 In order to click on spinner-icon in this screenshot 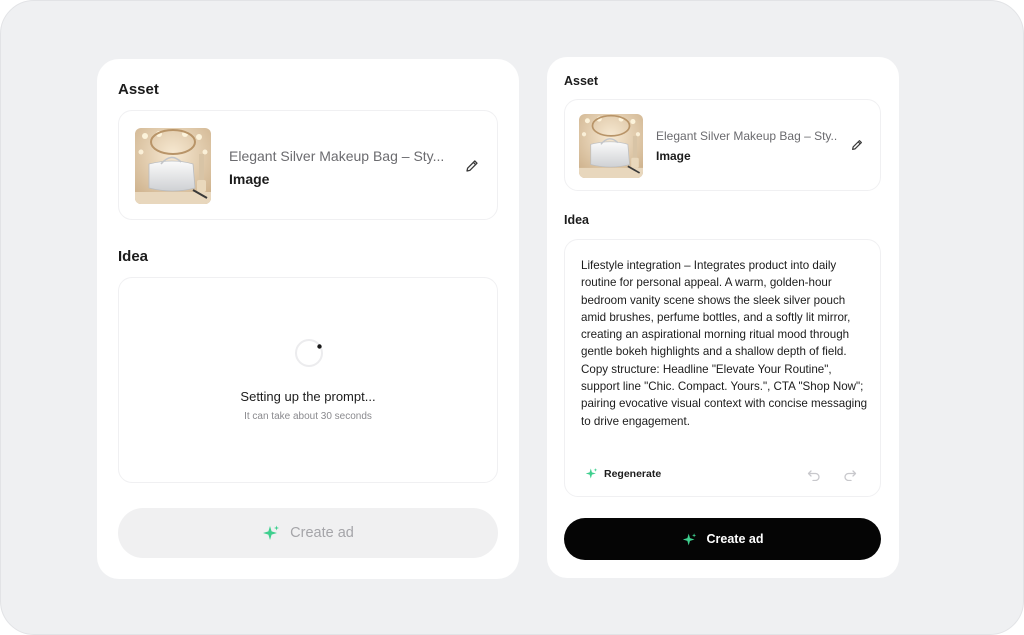, I will do `click(309, 353)`.